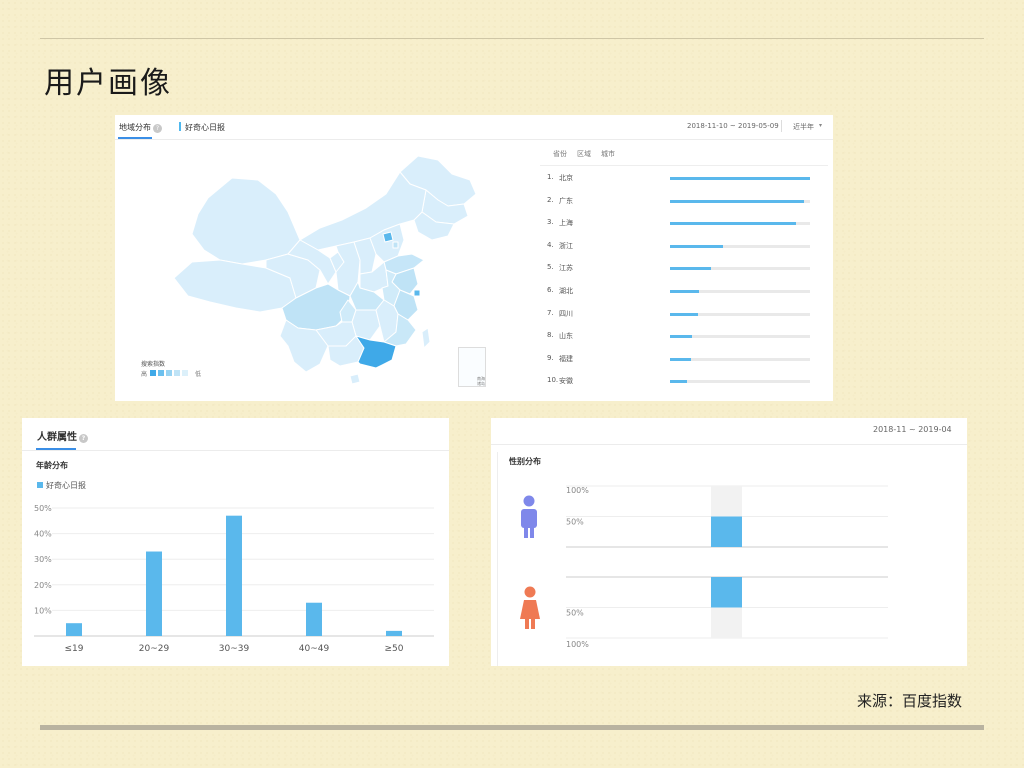 The width and height of the screenshot is (1024, 768). Describe the element at coordinates (566, 313) in the screenshot. I see `rank-province-name: 四川` at that location.